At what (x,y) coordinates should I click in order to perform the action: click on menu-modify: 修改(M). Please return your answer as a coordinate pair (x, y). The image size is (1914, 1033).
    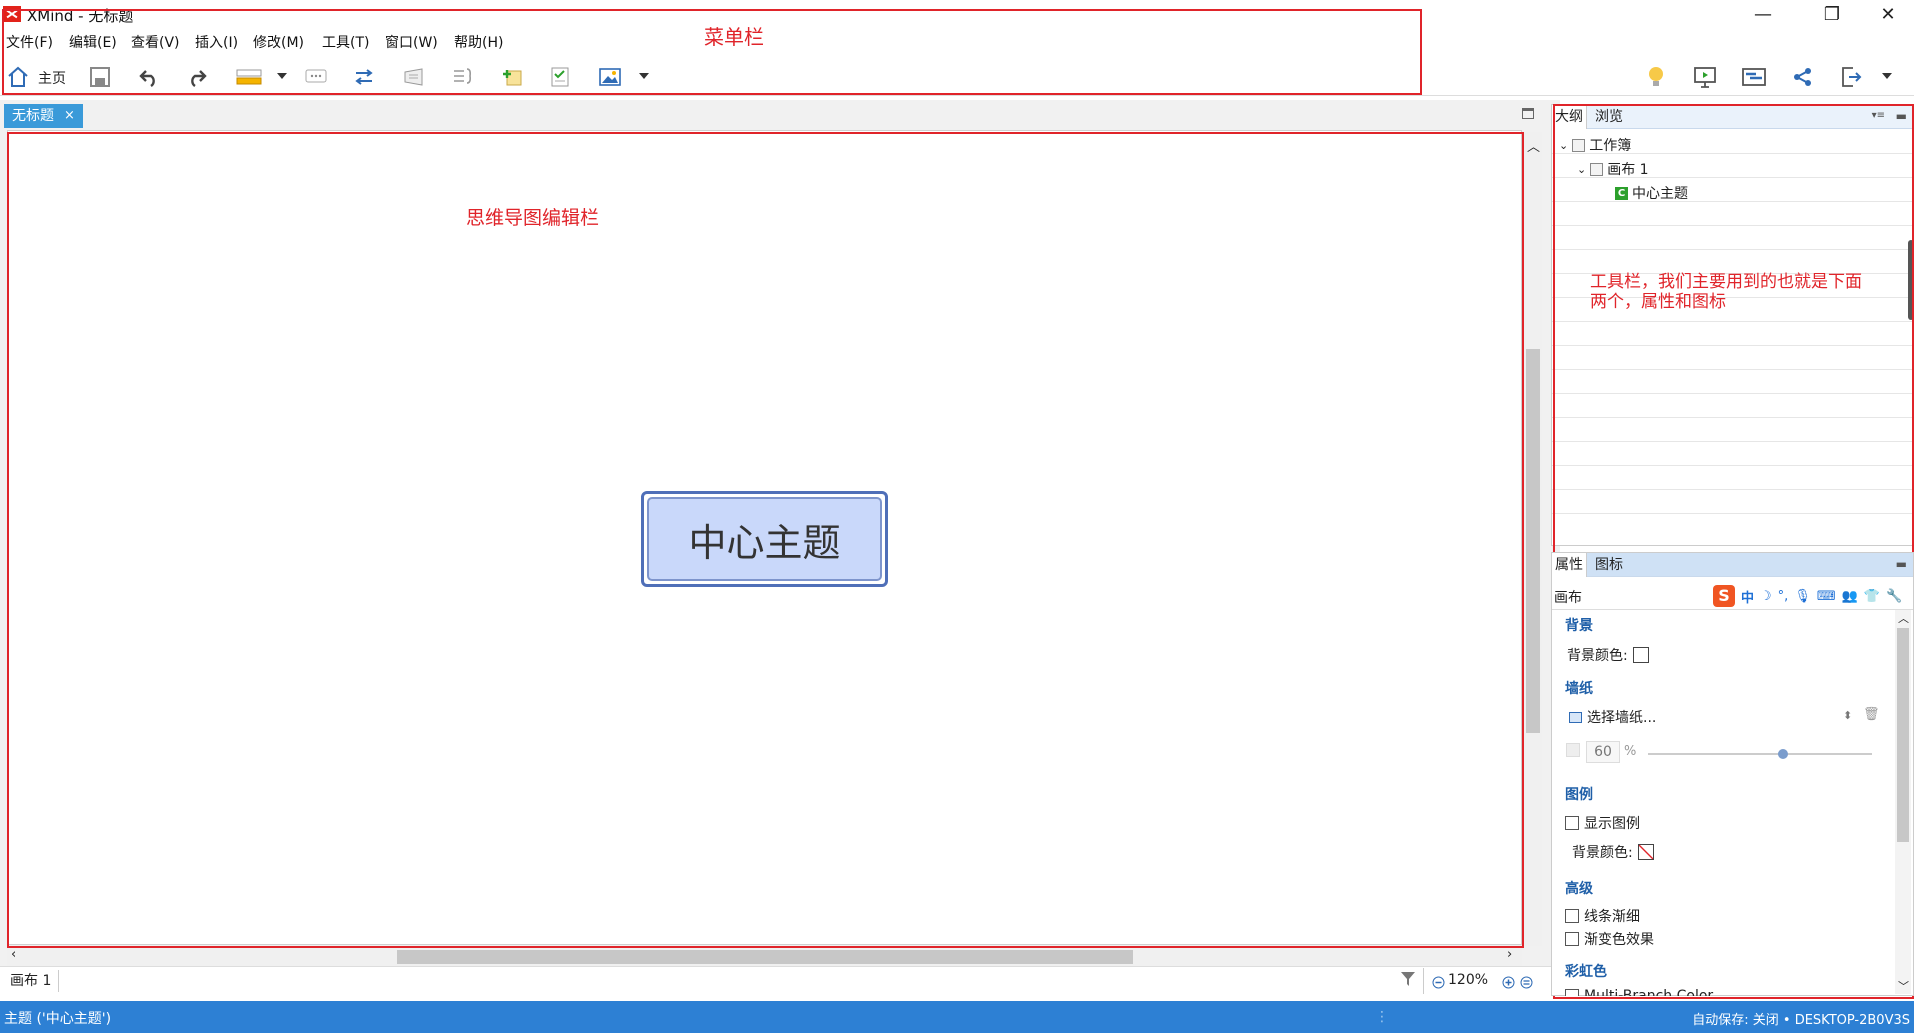
    Looking at the image, I should click on (278, 42).